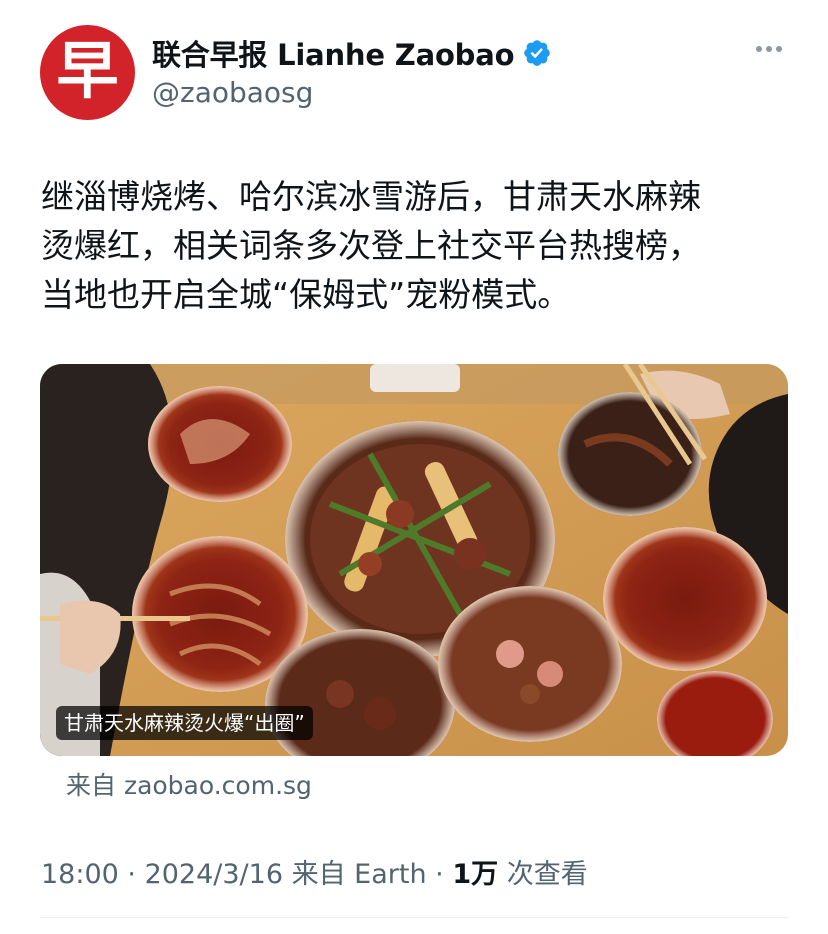 The height and width of the screenshot is (934, 828). I want to click on media-caption: 甘肃天水麻辣烫火爆“出圈”, so click(184, 723).